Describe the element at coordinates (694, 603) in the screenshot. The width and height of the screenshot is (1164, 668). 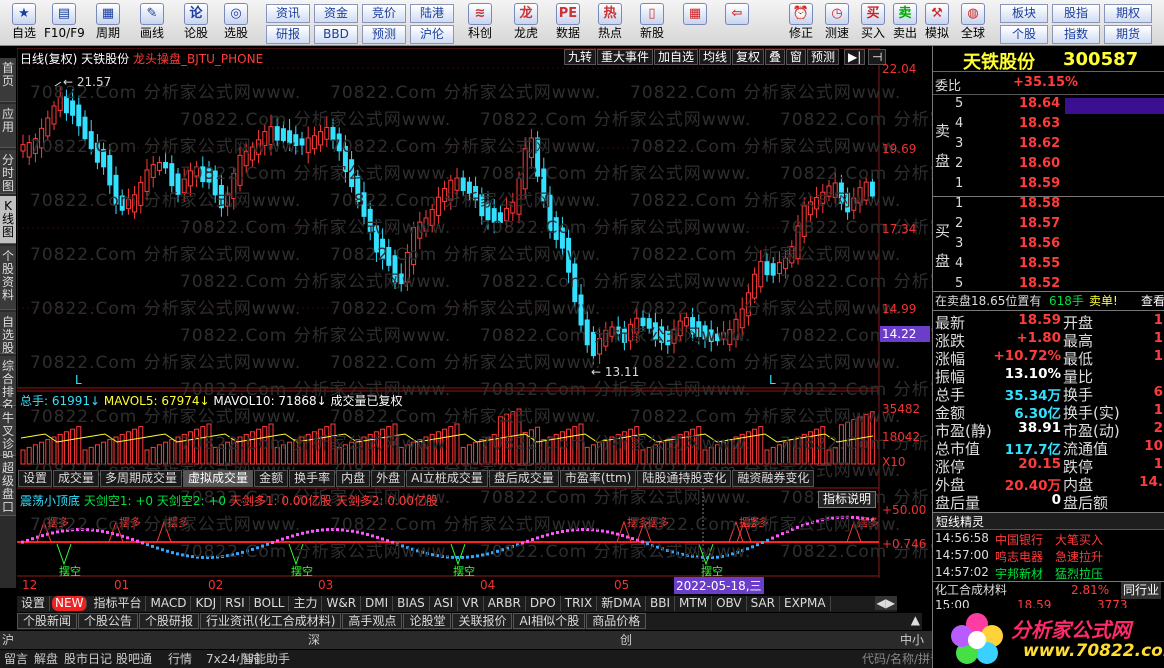
I see `indicator-tab: MTM` at that location.